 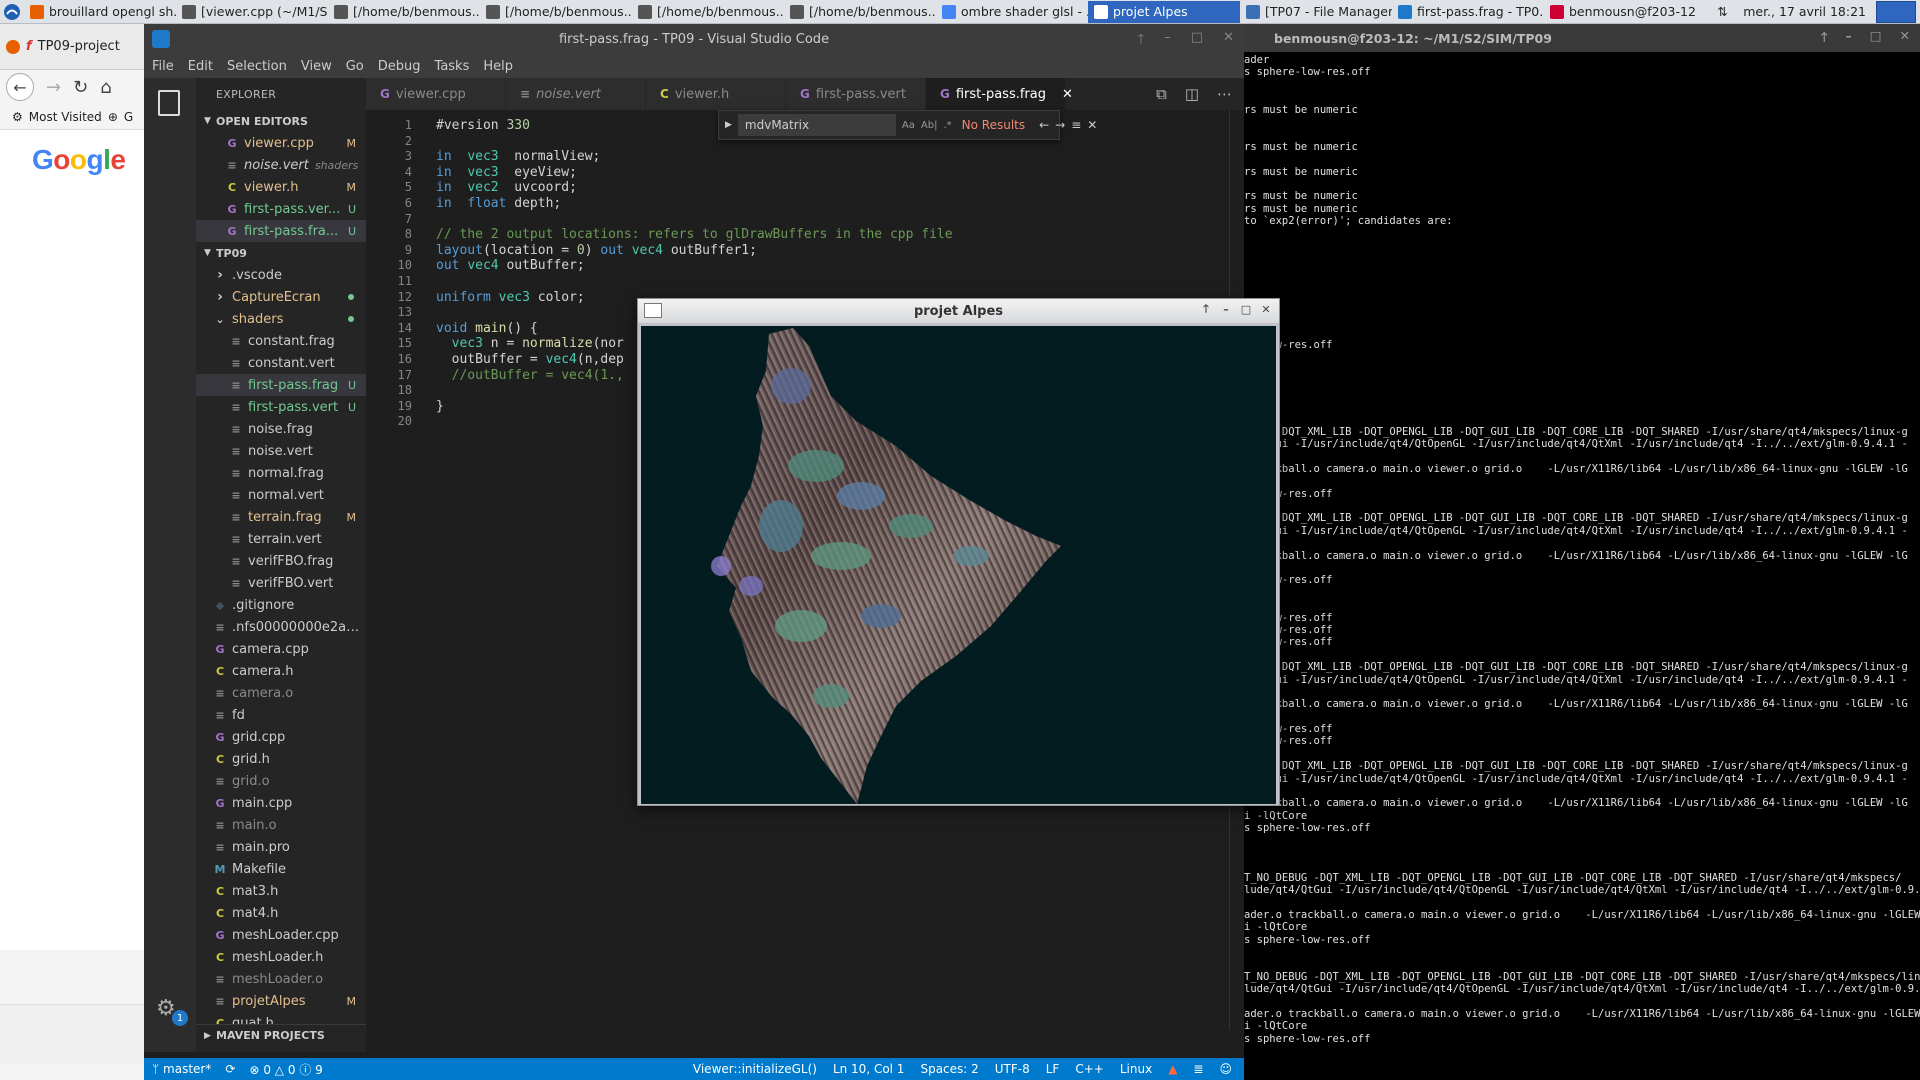 What do you see at coordinates (1089, 1069) in the screenshot?
I see `language-mode: C++` at bounding box center [1089, 1069].